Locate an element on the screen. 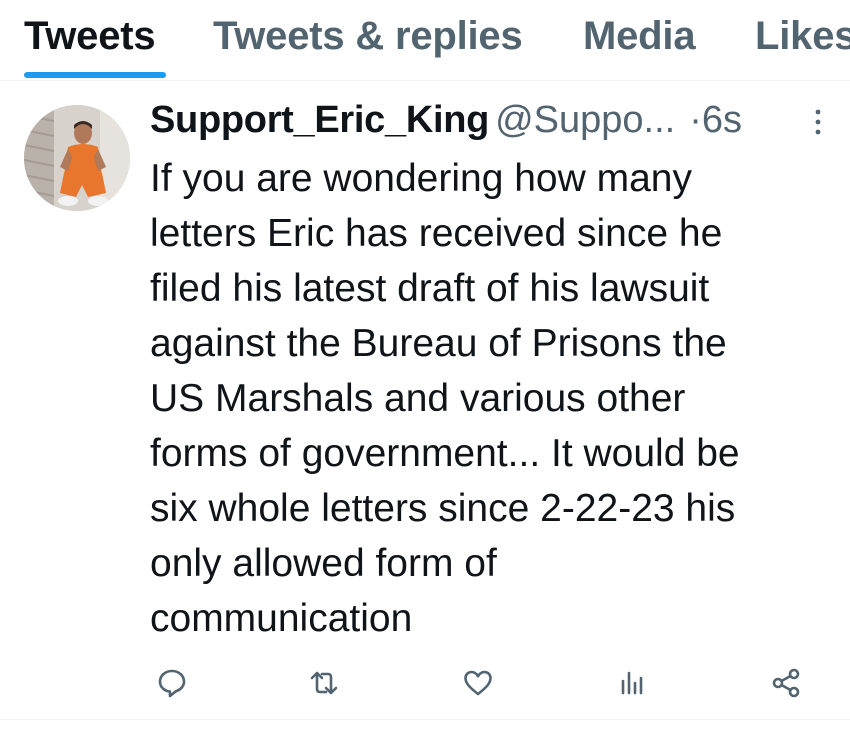  retweet-icon is located at coordinates (324, 683).